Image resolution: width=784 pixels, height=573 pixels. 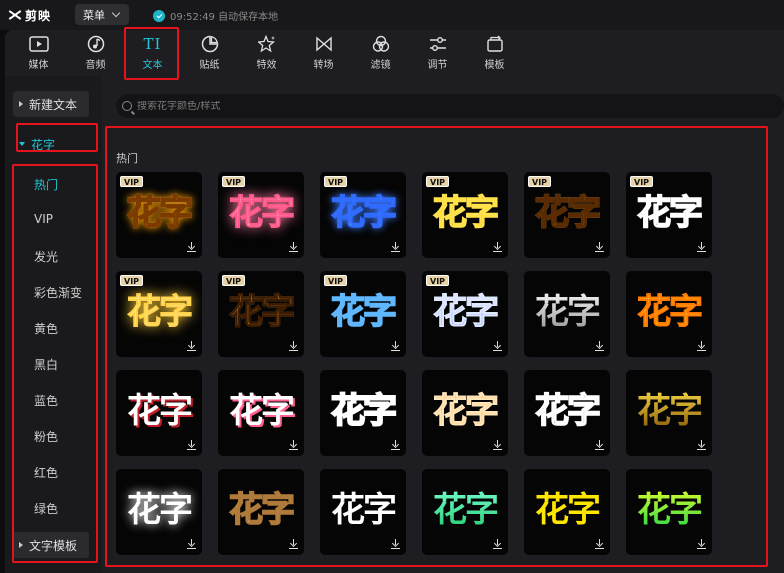 What do you see at coordinates (323, 53) in the screenshot?
I see `tab-transition: 转场` at bounding box center [323, 53].